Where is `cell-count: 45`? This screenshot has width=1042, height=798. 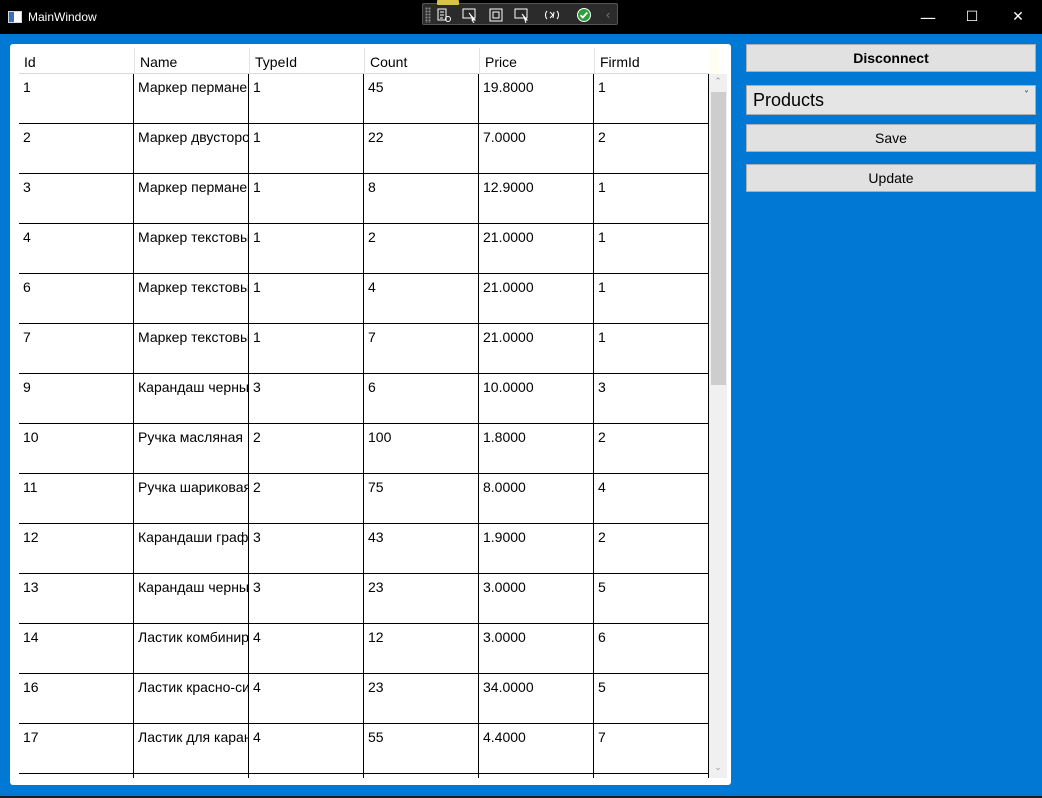 cell-count: 45 is located at coordinates (421, 99).